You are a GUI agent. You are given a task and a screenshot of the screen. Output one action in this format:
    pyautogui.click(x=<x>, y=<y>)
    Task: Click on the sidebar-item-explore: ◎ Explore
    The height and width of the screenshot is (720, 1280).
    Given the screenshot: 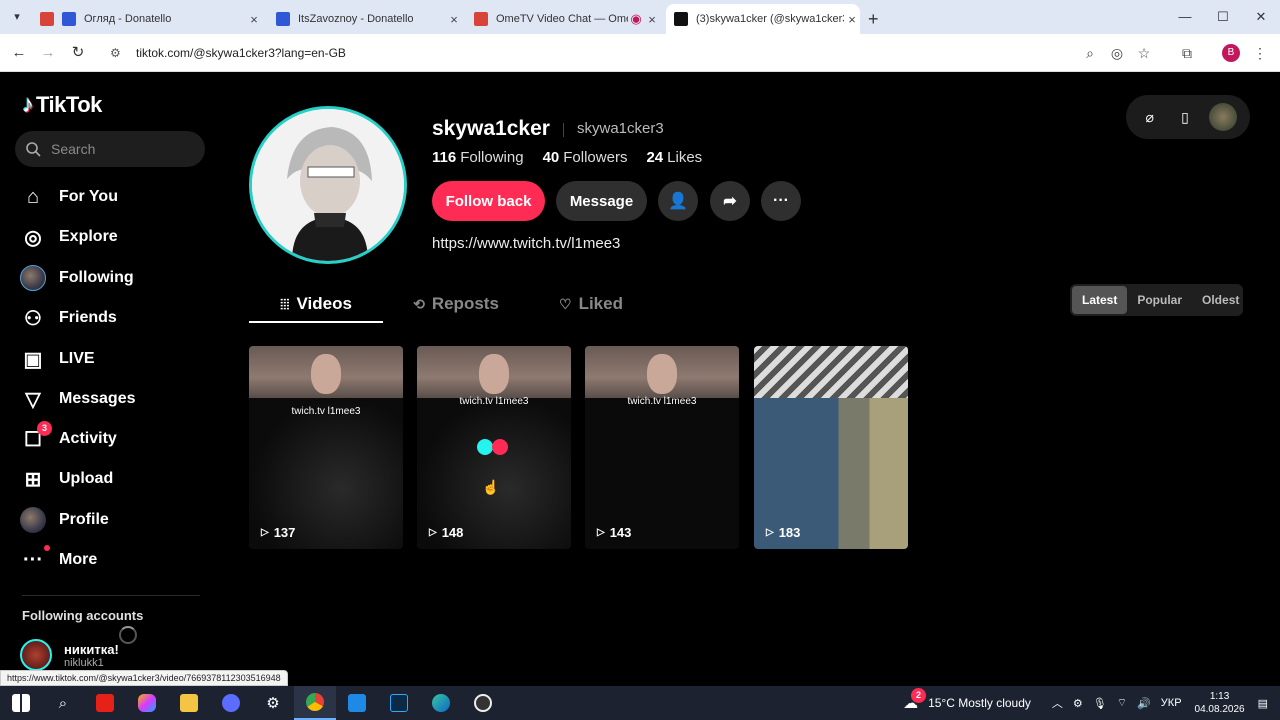 What is the action you would take?
    pyautogui.click(x=113, y=237)
    